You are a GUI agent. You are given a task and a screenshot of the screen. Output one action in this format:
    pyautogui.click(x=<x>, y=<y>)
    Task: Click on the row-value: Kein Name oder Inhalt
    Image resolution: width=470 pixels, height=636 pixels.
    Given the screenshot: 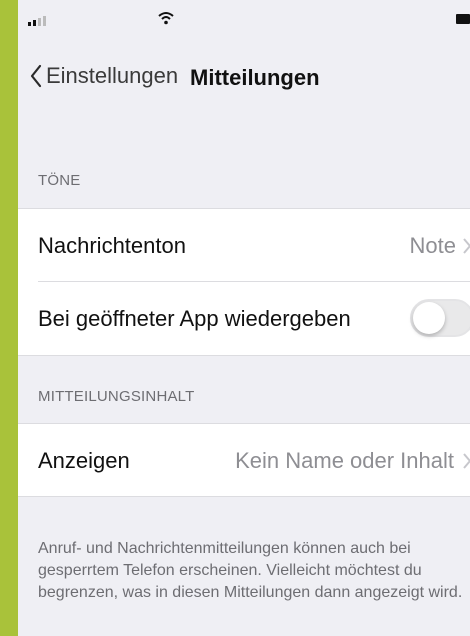 What is the action you would take?
    pyautogui.click(x=344, y=460)
    